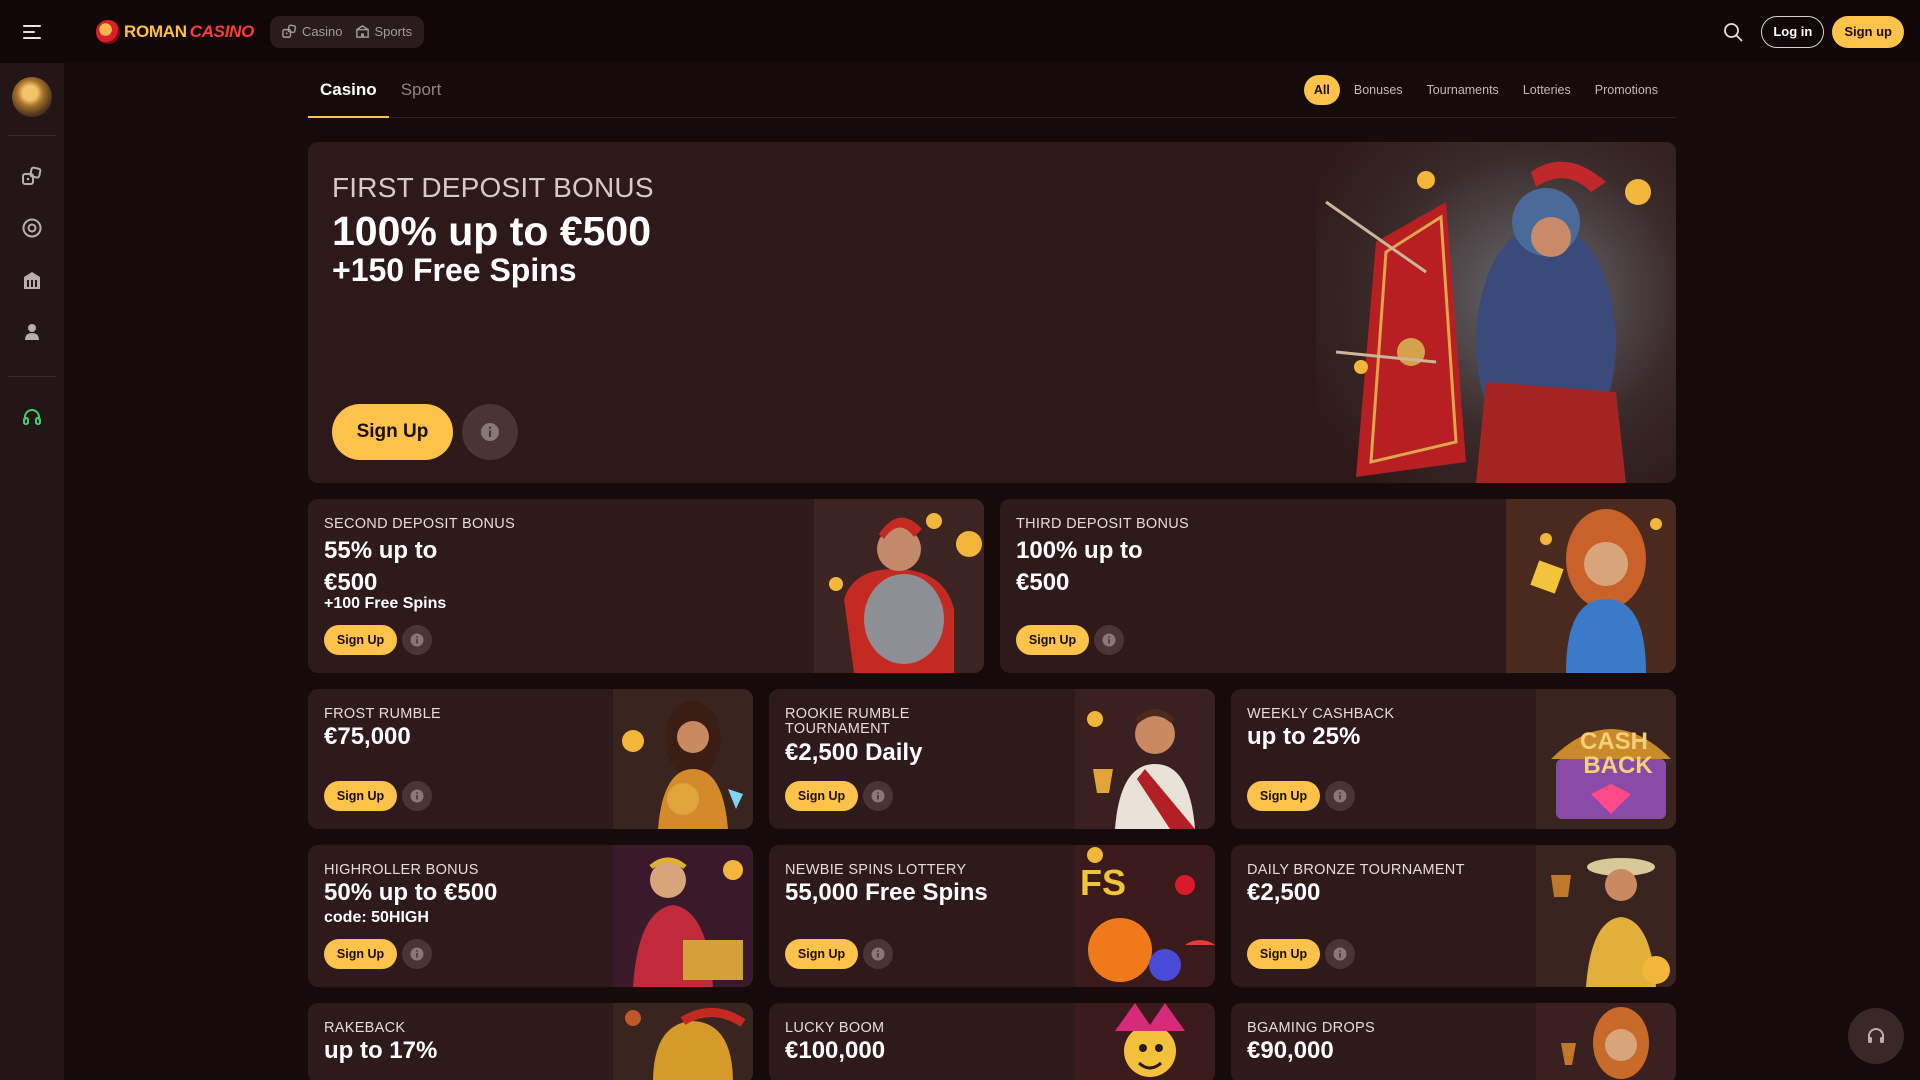  I want to click on sidebar-item-casino, so click(32, 176).